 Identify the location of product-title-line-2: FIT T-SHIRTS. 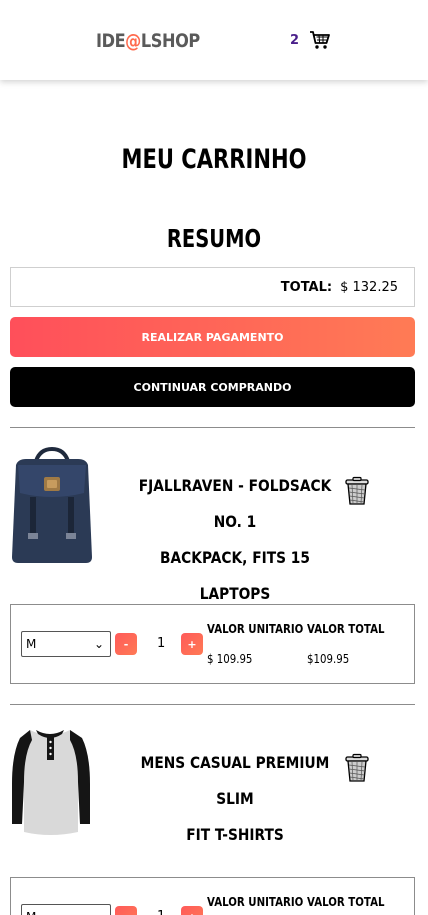
(235, 834).